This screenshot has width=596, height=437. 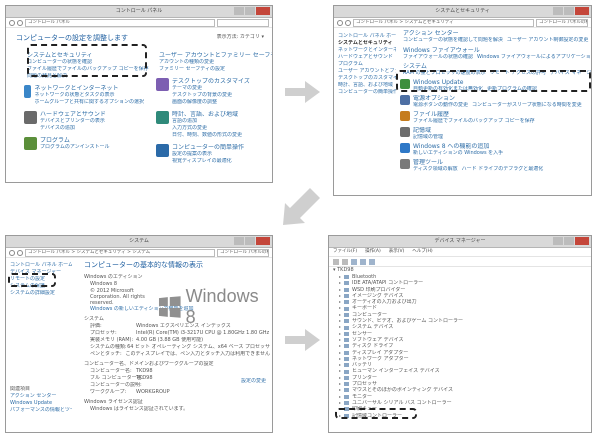 I want to click on section-link: ディスク領域の解放, so click(x=435, y=169).